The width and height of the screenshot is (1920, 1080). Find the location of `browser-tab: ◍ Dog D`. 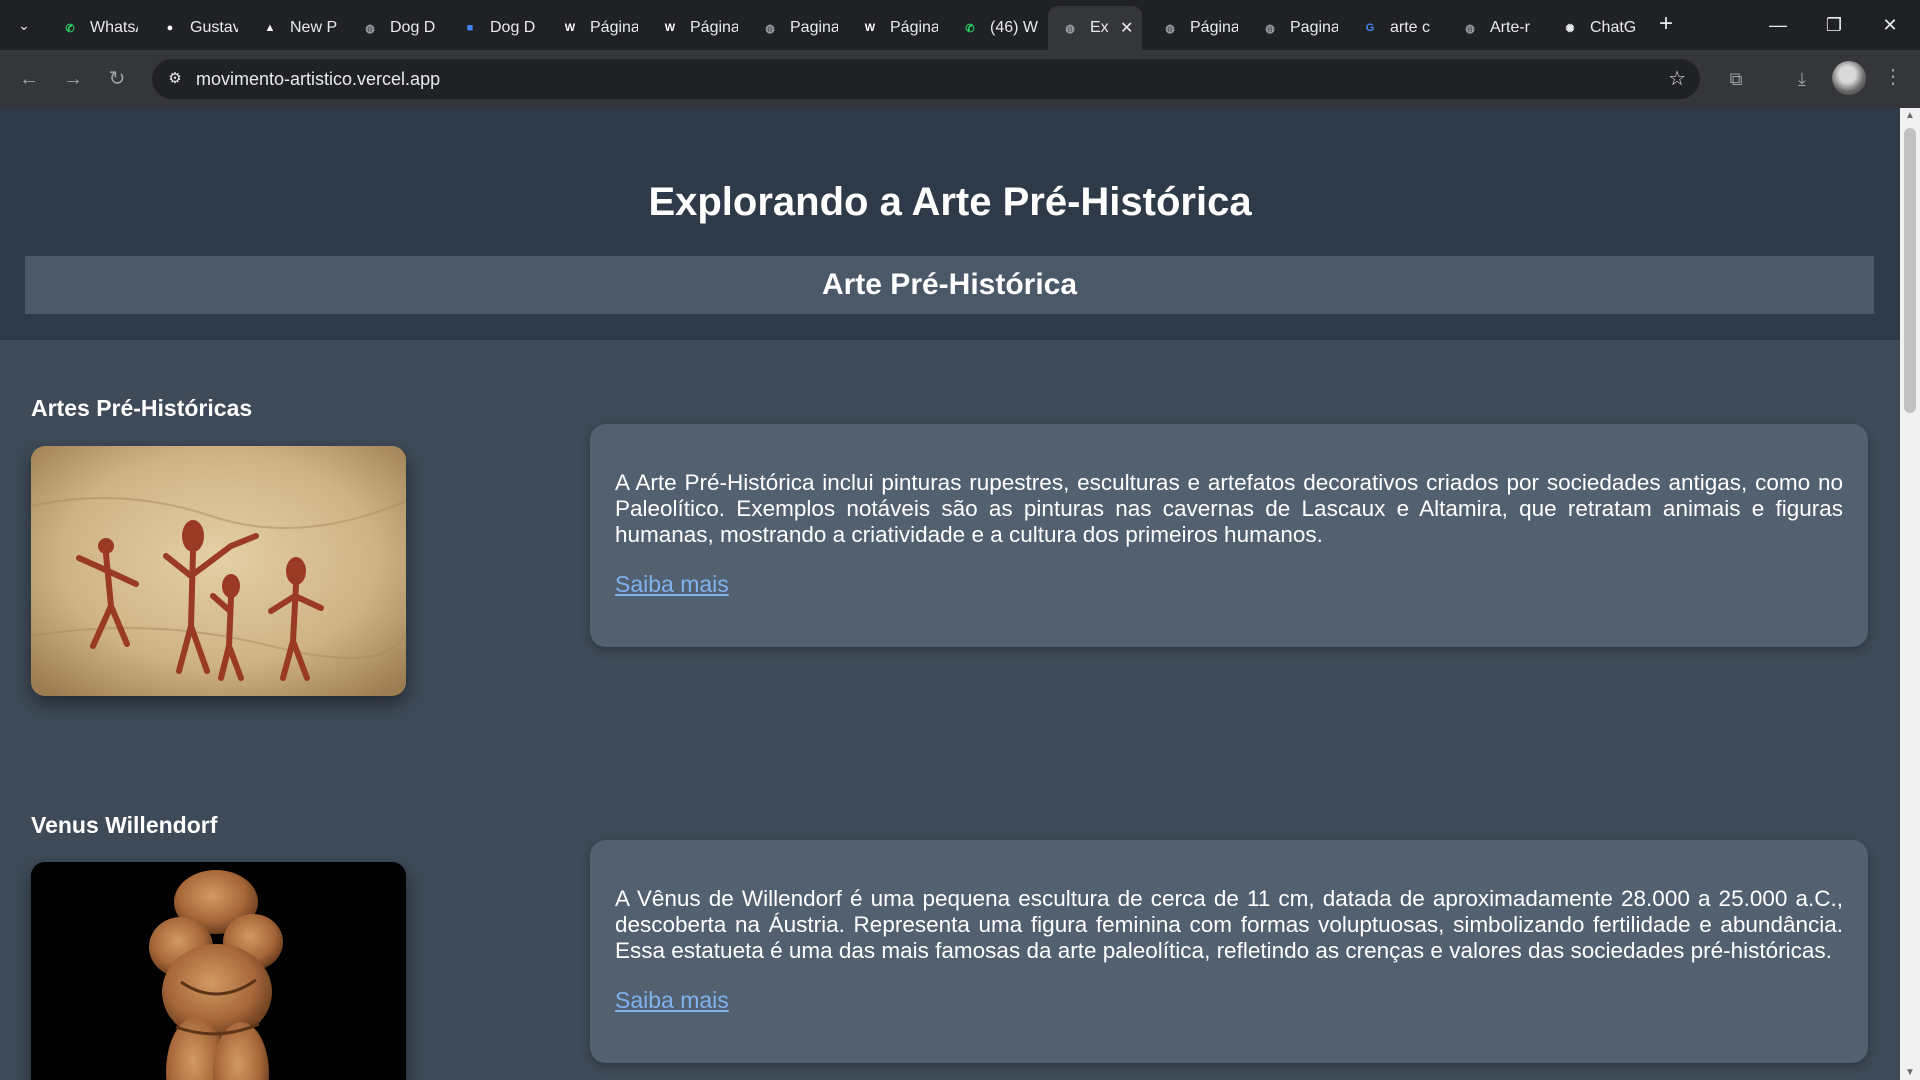

browser-tab: ◍ Dog D is located at coordinates (396, 28).